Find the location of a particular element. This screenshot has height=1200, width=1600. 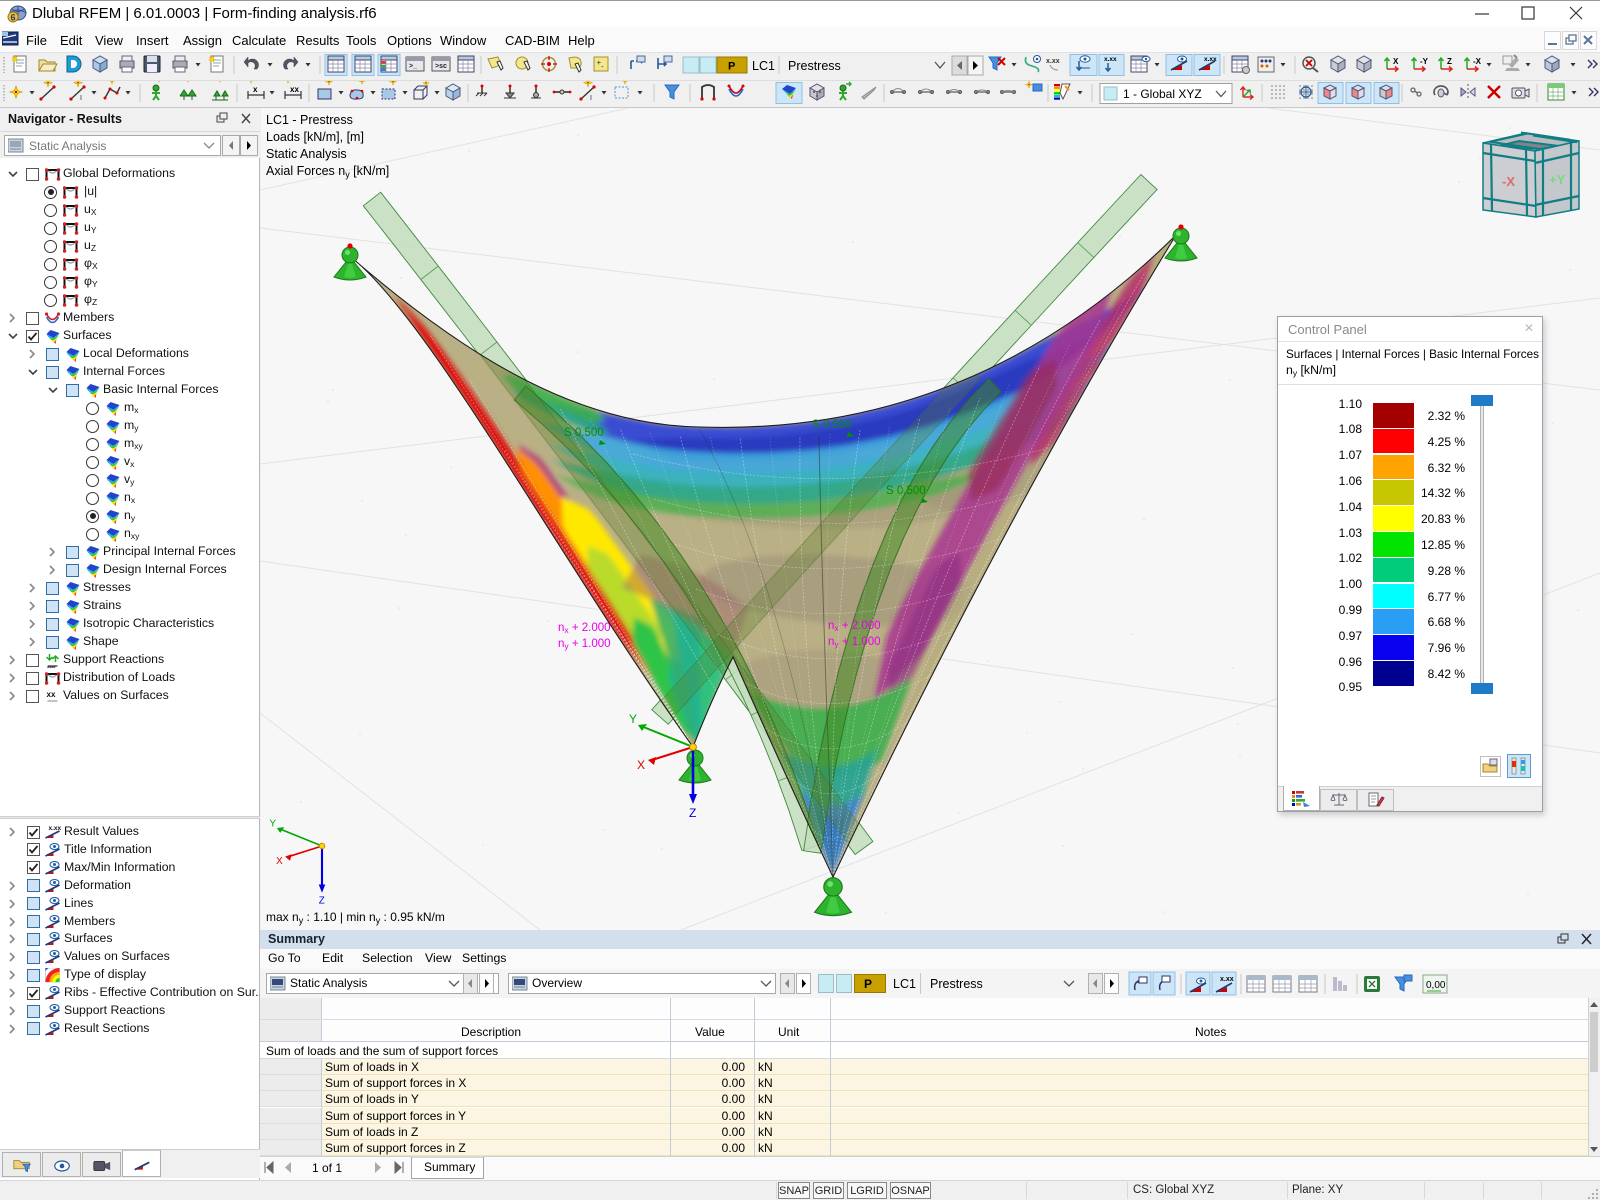

svg-text: 0,00 is located at coordinates (1436, 985).